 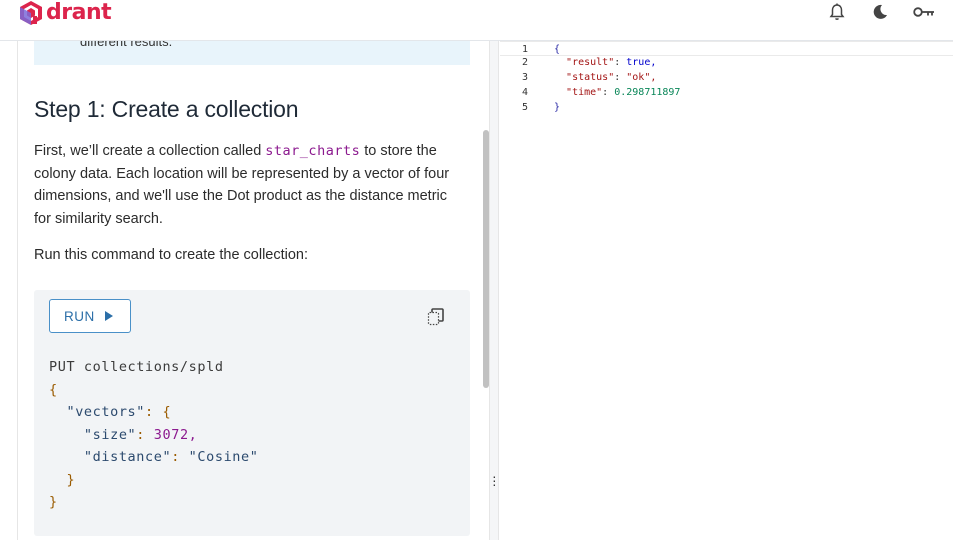 I want to click on qdrant-logo: drant, so click(x=65, y=13).